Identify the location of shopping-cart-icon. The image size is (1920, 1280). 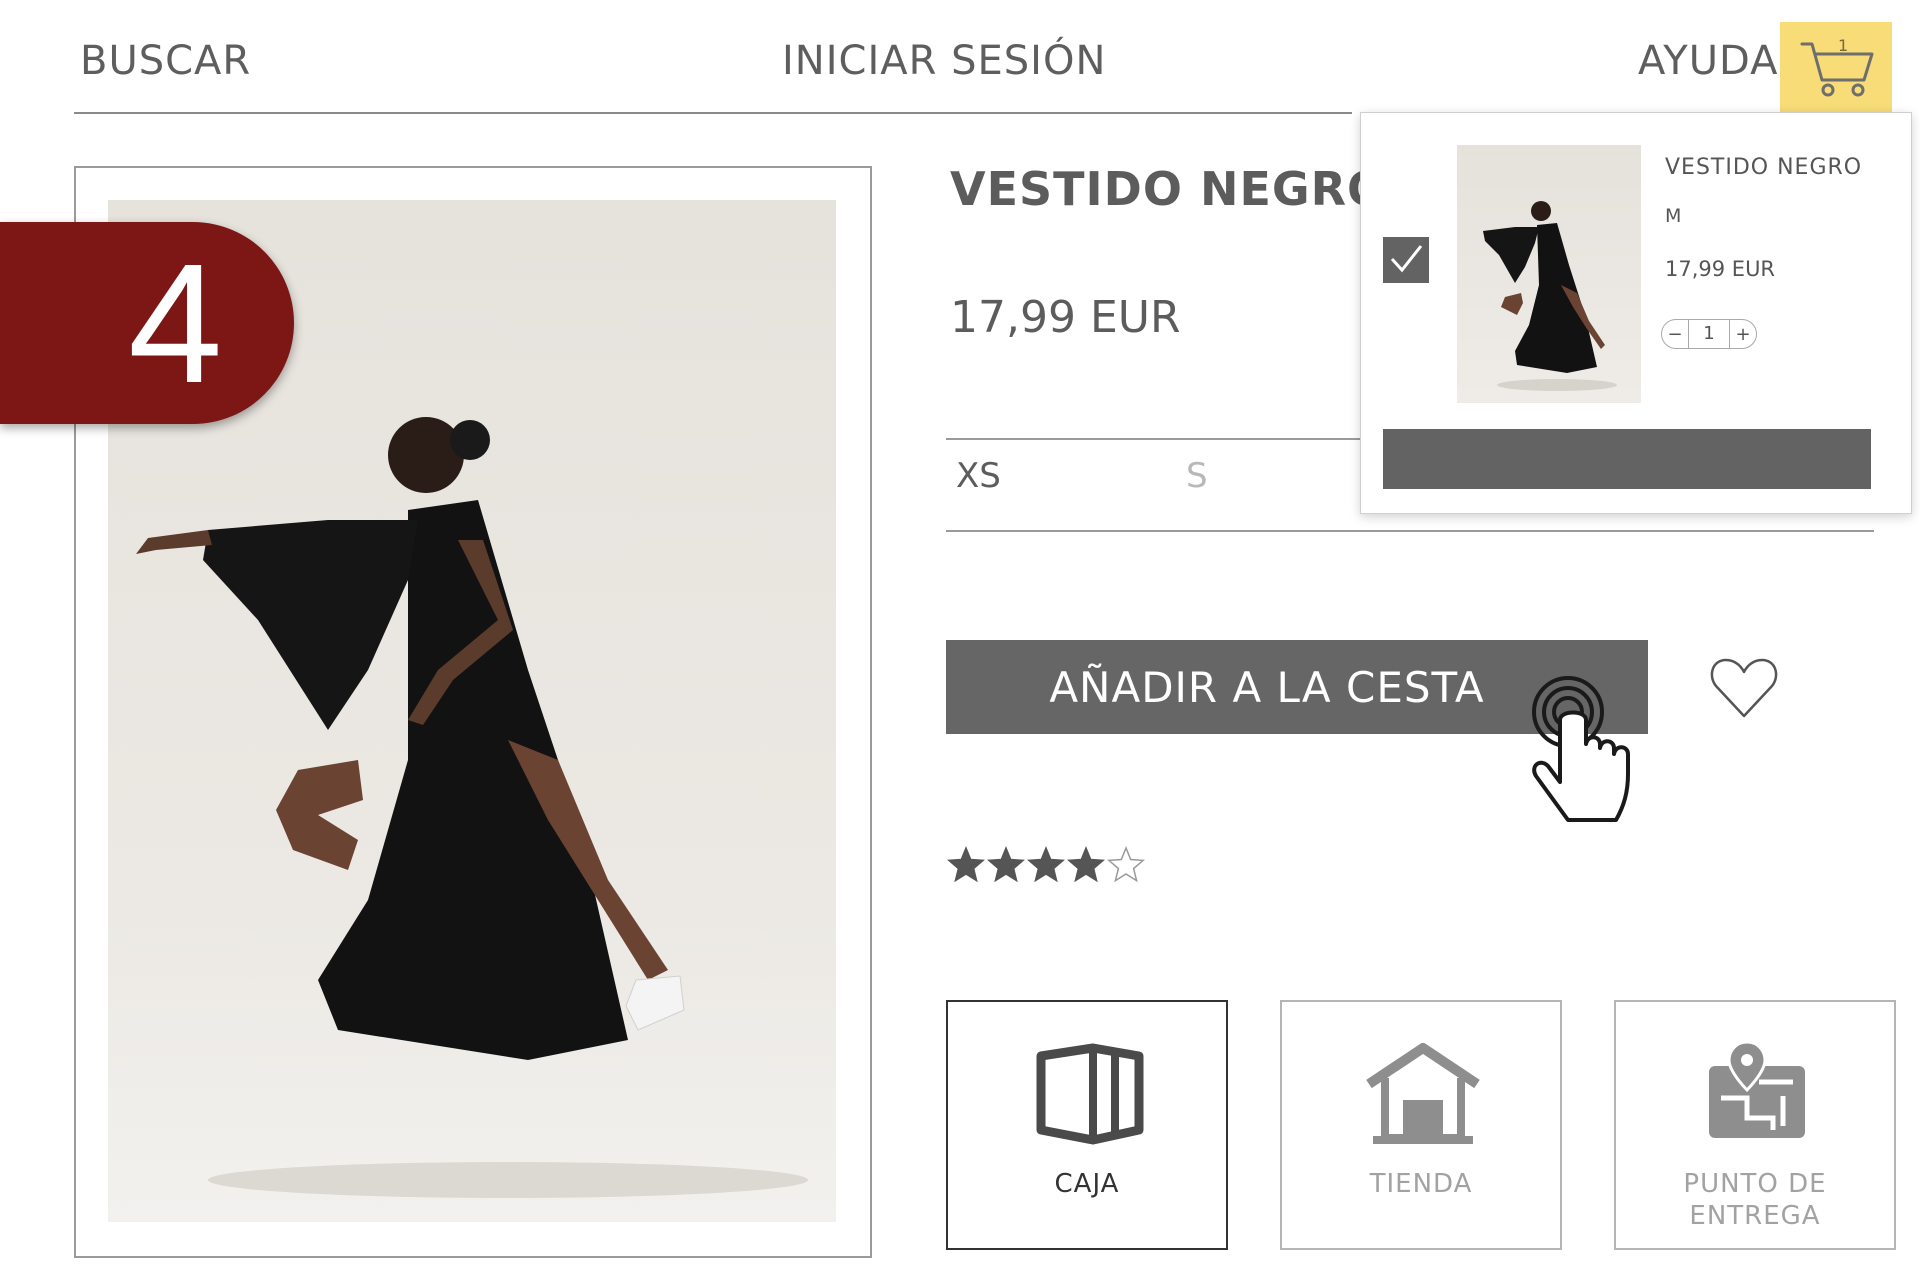
(1837, 69).